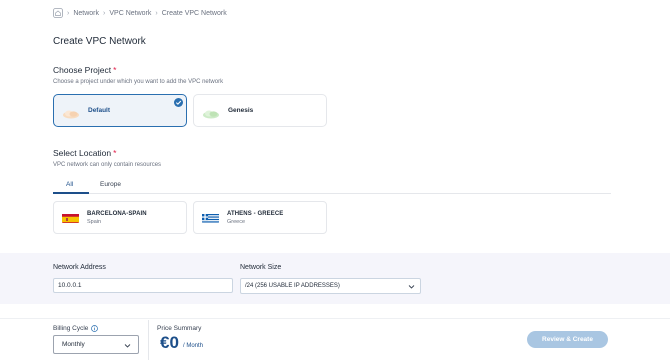 The image size is (670, 360). What do you see at coordinates (261, 267) in the screenshot?
I see `network-size-label: Network Size` at bounding box center [261, 267].